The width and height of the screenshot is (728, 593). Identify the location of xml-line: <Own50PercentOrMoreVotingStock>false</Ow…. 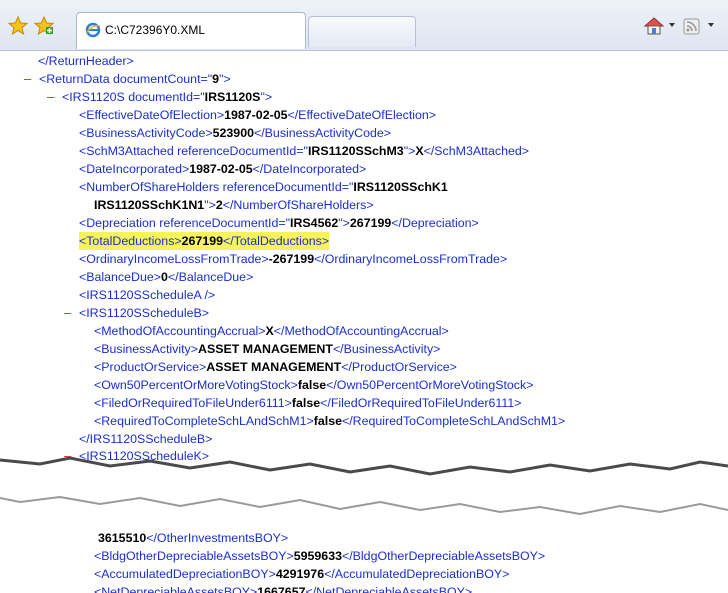
(313, 385).